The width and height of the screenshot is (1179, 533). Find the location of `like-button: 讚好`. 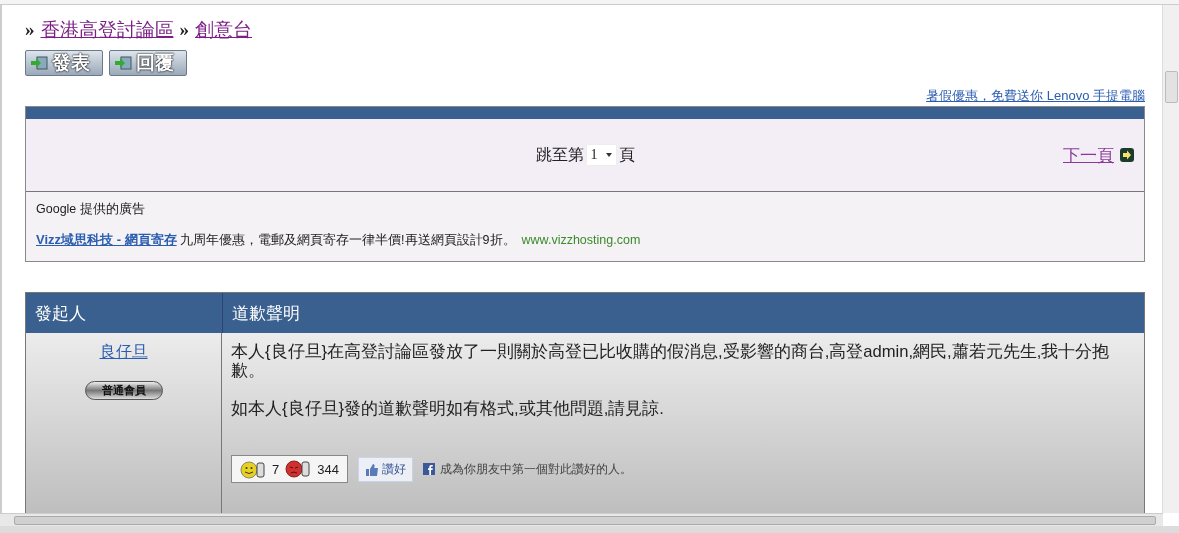

like-button: 讚好 is located at coordinates (385, 469).